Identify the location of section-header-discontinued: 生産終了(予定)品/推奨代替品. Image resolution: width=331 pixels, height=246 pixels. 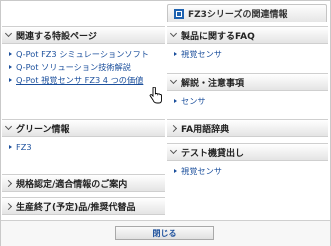
(83, 206).